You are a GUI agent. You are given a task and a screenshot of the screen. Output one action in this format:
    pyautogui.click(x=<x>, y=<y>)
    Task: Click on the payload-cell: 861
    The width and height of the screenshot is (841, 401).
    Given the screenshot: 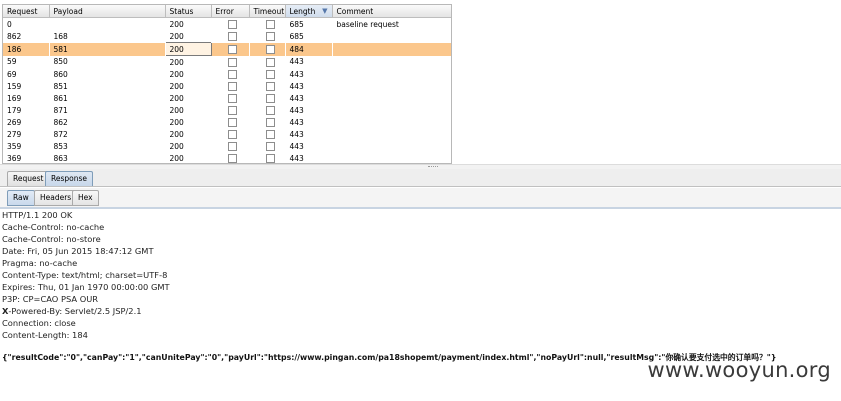 What is the action you would take?
    pyautogui.click(x=60, y=98)
    